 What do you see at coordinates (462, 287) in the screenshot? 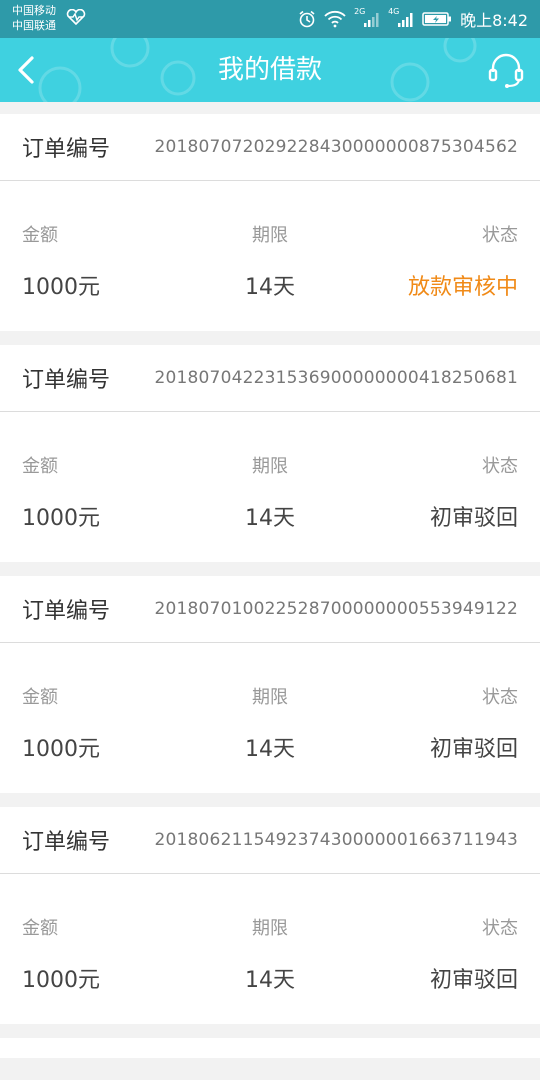
I see `status-value: 放款审核中` at bounding box center [462, 287].